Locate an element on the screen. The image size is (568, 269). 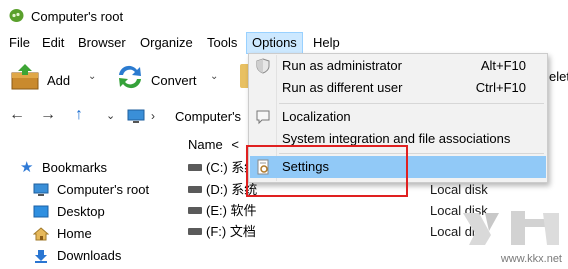
tree-item-home: Home is located at coordinates (105, 234).